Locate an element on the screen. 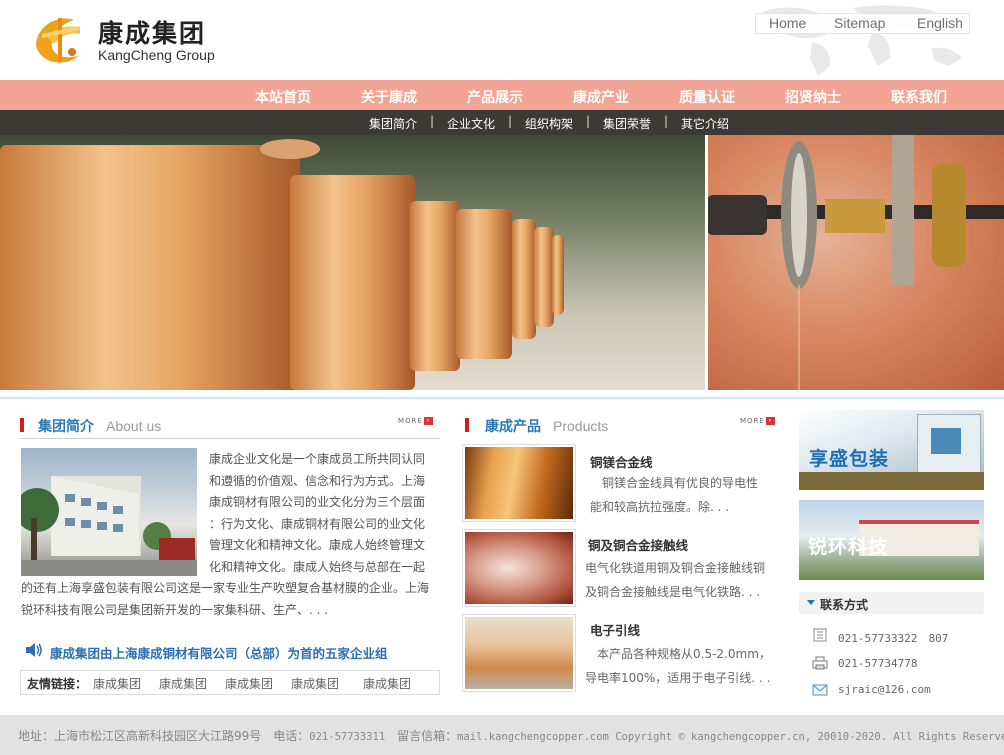 This screenshot has height=755, width=1004. product-desc: 能和较高抗拉强度。除. . . is located at coordinates (660, 507).